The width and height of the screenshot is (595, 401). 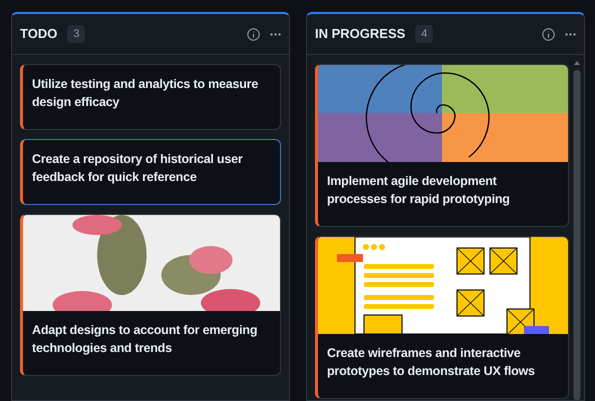 I want to click on task-card: Create a repository of historical user feedback for quick reference, so click(x=150, y=172).